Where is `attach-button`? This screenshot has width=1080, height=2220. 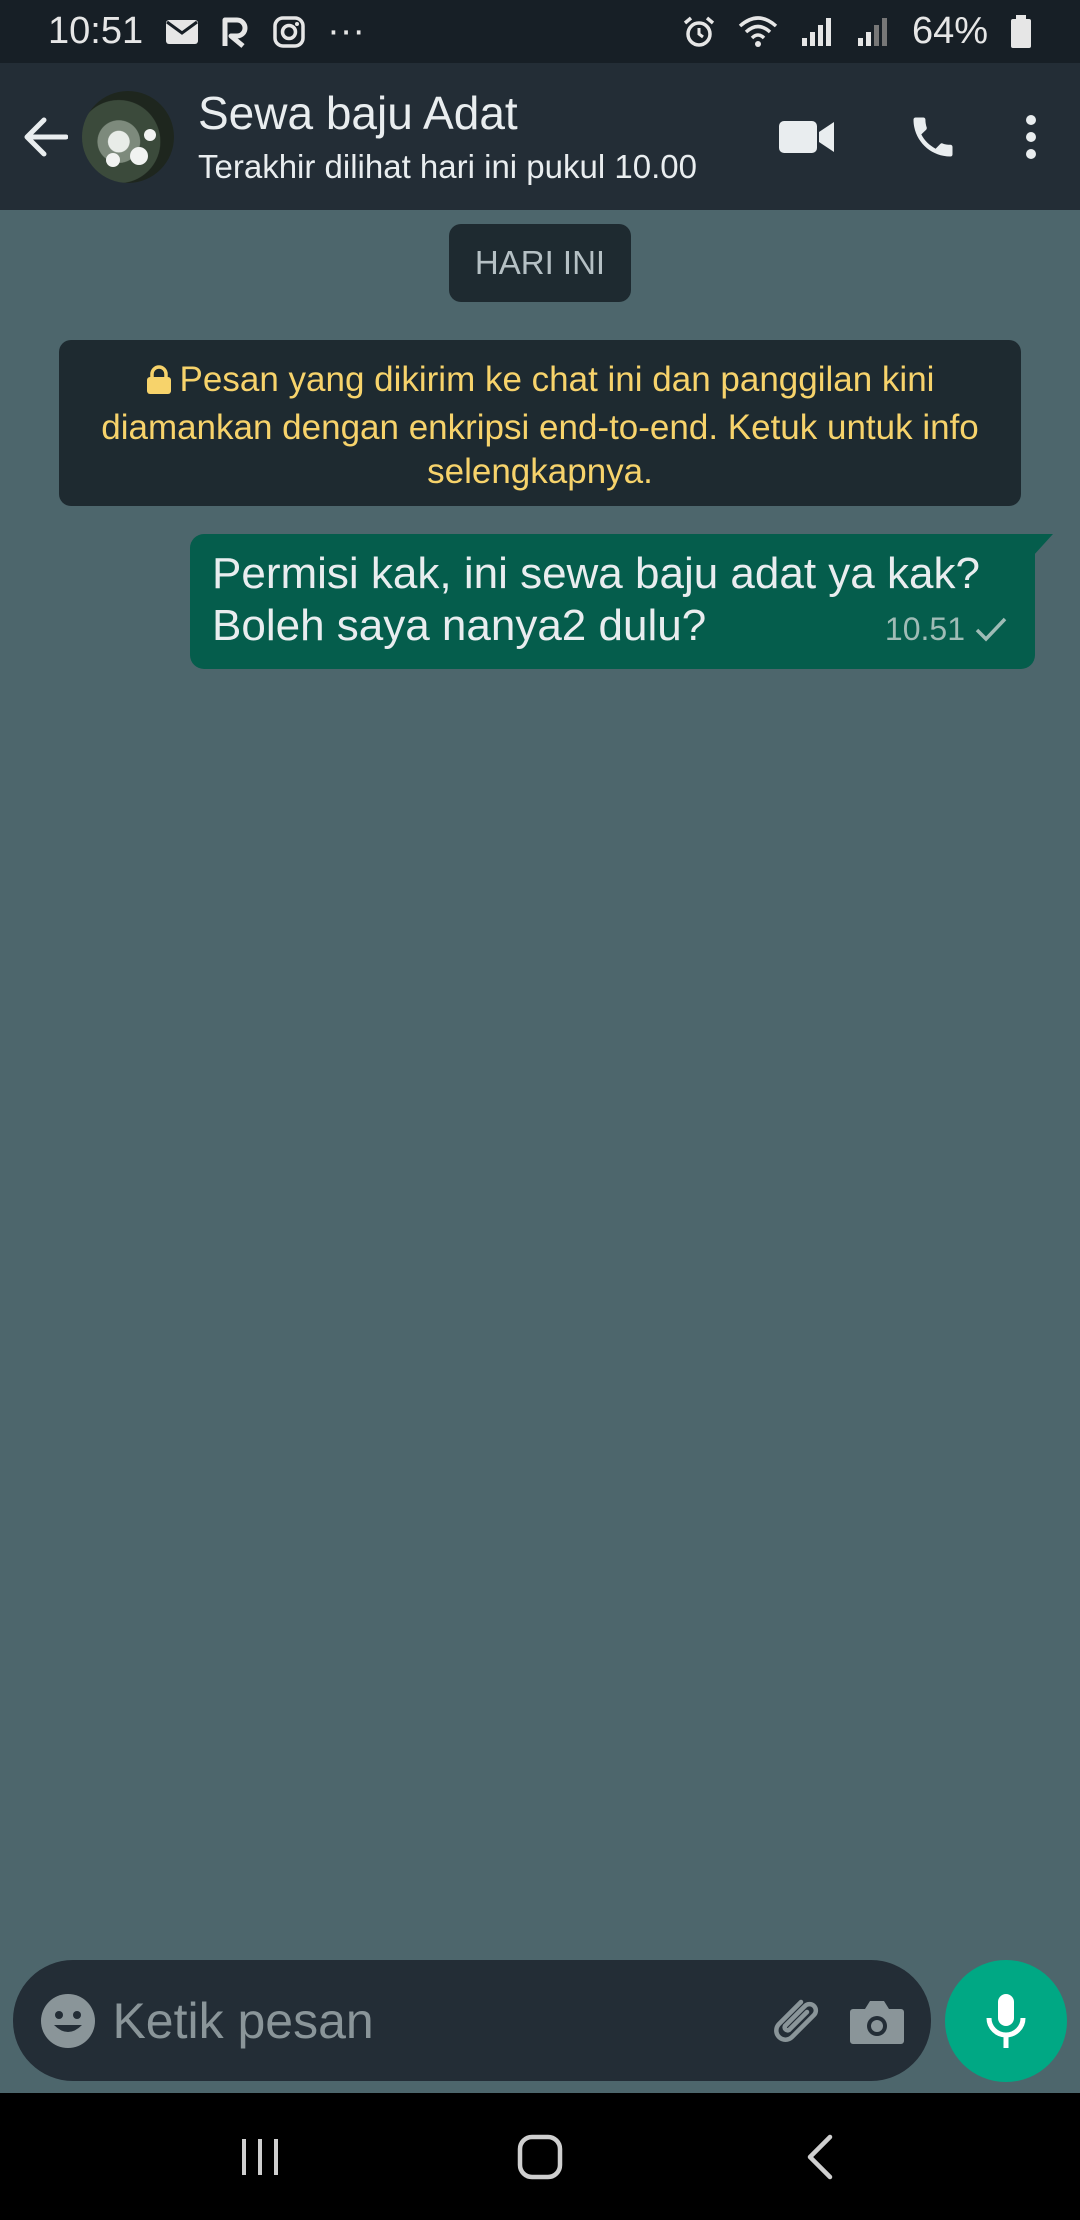
attach-button is located at coordinates (795, 2021).